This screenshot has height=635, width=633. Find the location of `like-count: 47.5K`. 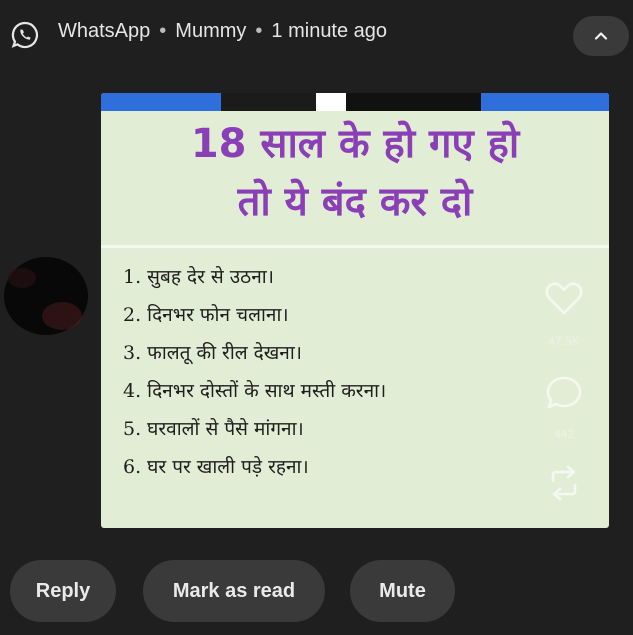

like-count: 47.5K is located at coordinates (564, 341).